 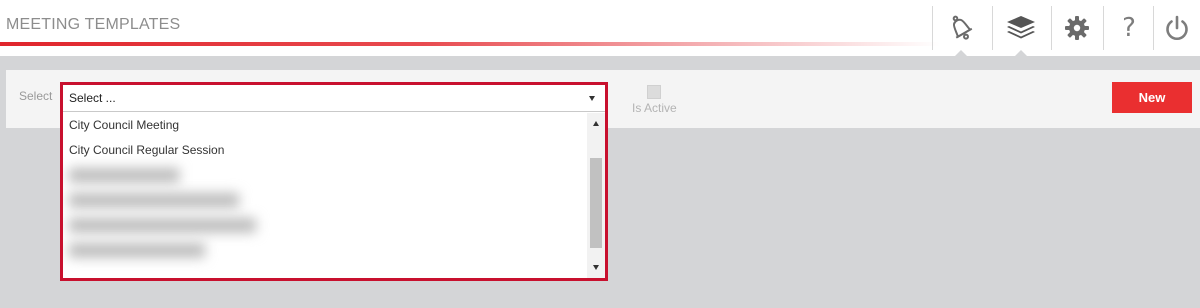 I want to click on notifications-button, so click(x=961, y=28).